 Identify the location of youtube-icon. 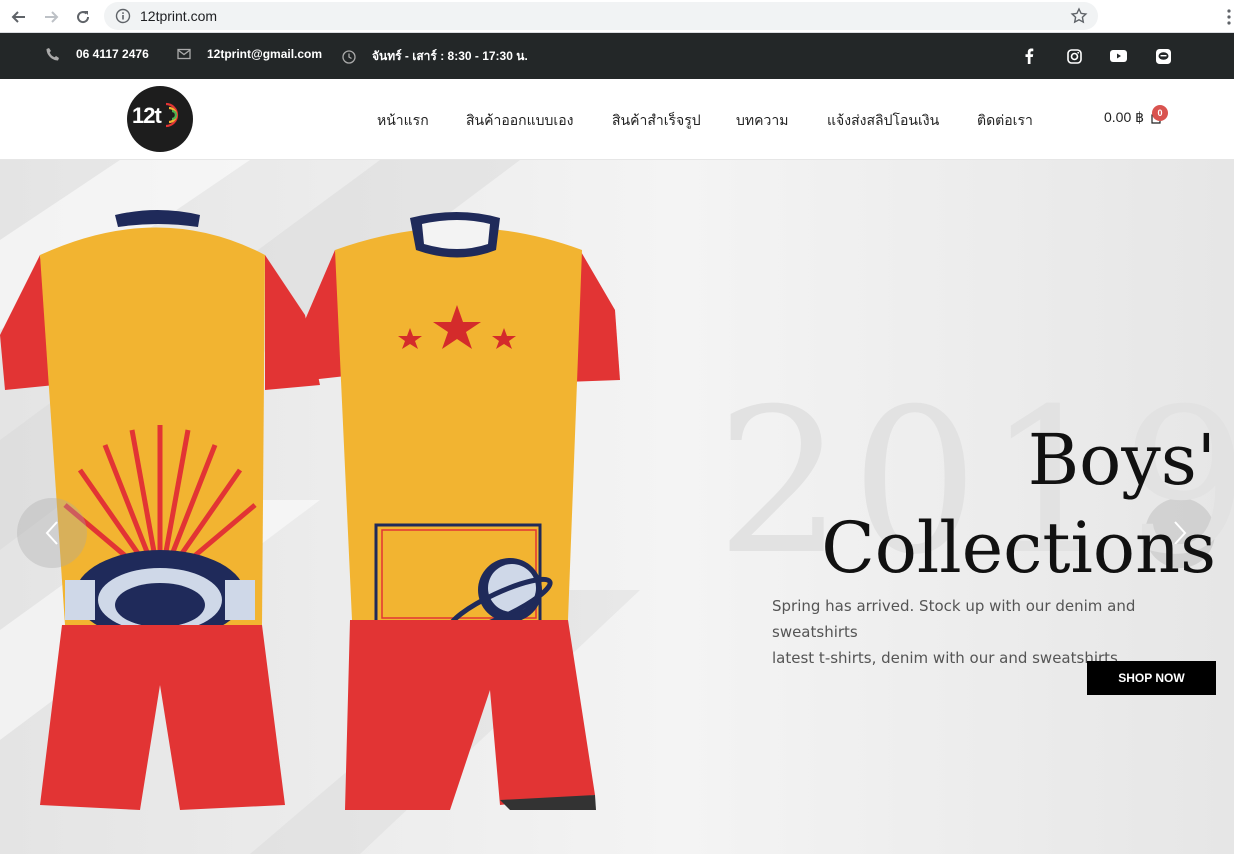
(1118, 56).